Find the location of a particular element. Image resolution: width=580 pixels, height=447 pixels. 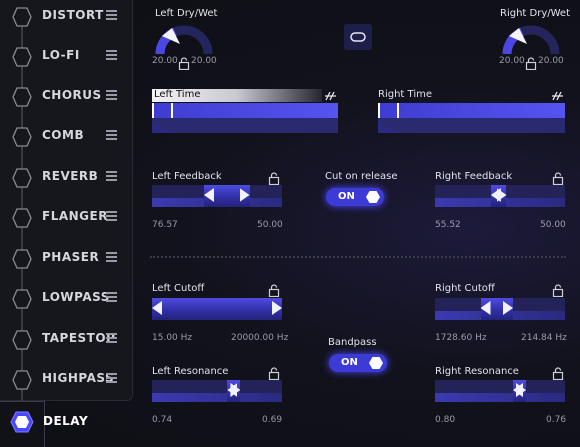

sidebar-item-phaser: PHASER is located at coordinates (66, 259).